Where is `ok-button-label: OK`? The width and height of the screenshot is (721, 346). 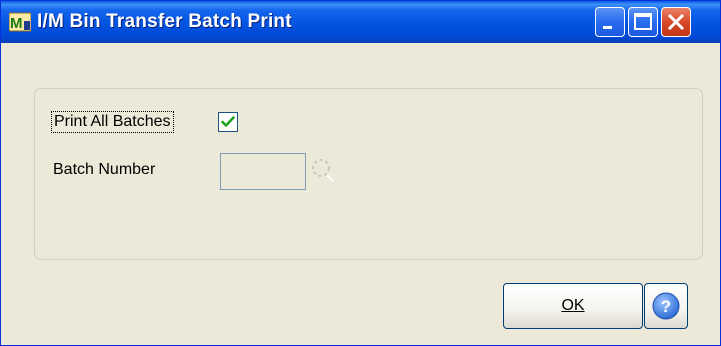 ok-button-label: OK is located at coordinates (573, 305).